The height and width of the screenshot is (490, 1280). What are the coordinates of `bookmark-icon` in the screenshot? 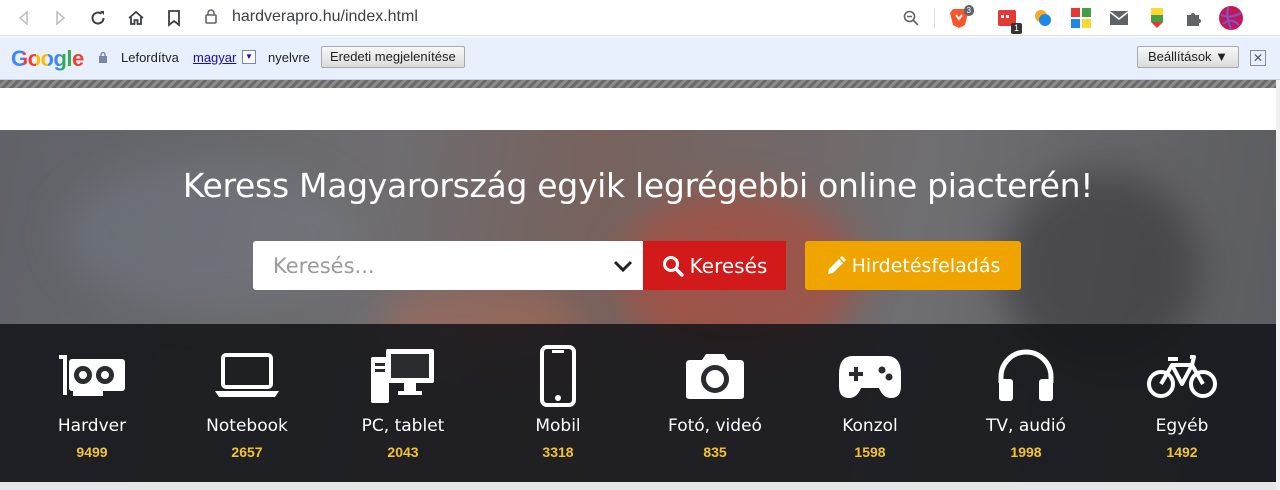 It's located at (174, 18).